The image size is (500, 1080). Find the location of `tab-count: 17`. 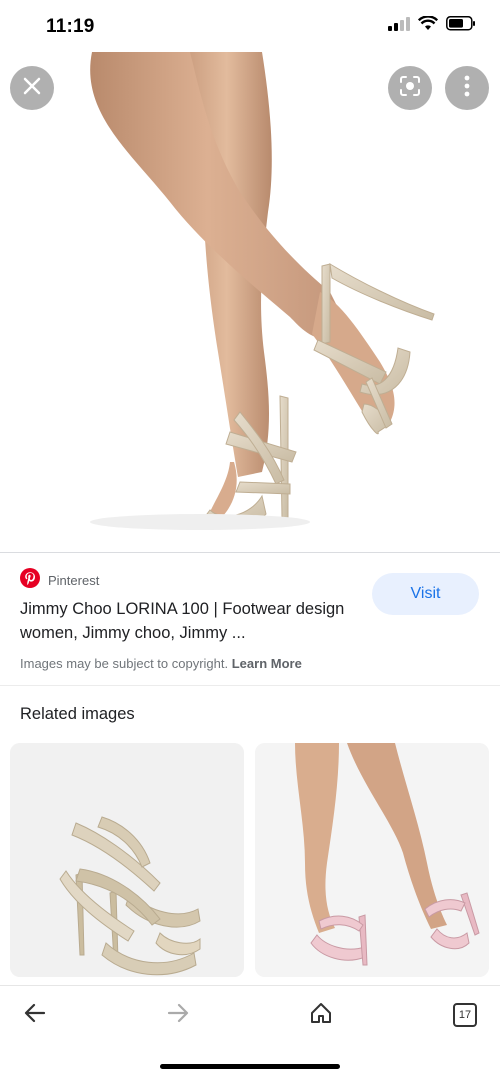

tab-count: 17 is located at coordinates (465, 1015).